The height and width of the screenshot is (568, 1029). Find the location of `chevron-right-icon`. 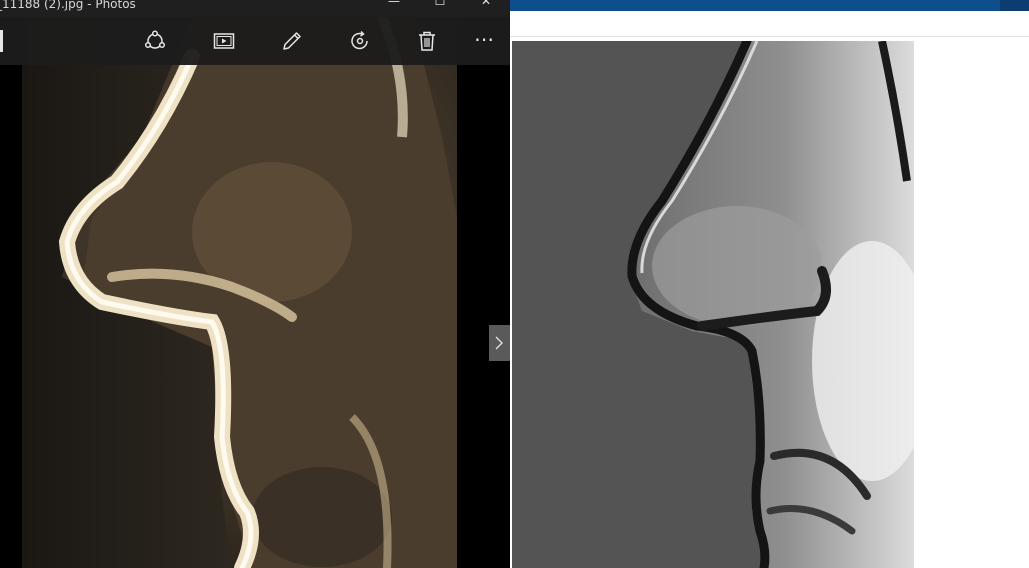

chevron-right-icon is located at coordinates (499, 343).